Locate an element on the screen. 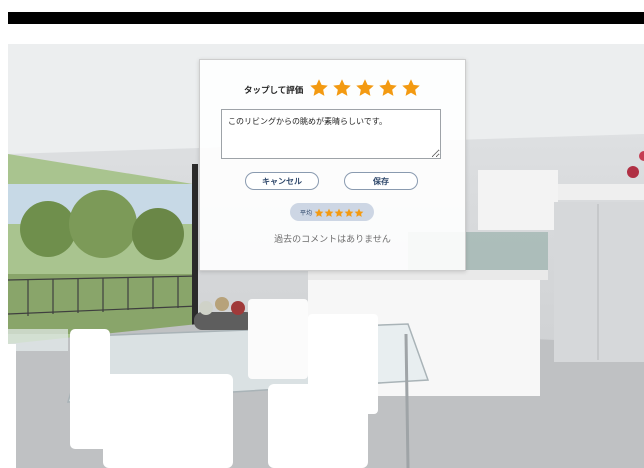  rating-row: タップして評価 is located at coordinates (334, 90).